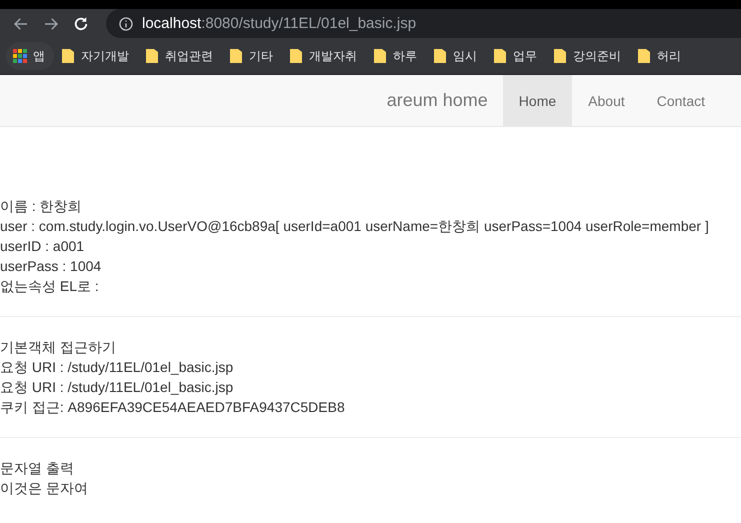  I want to click on grid-icon, so click(20, 56).